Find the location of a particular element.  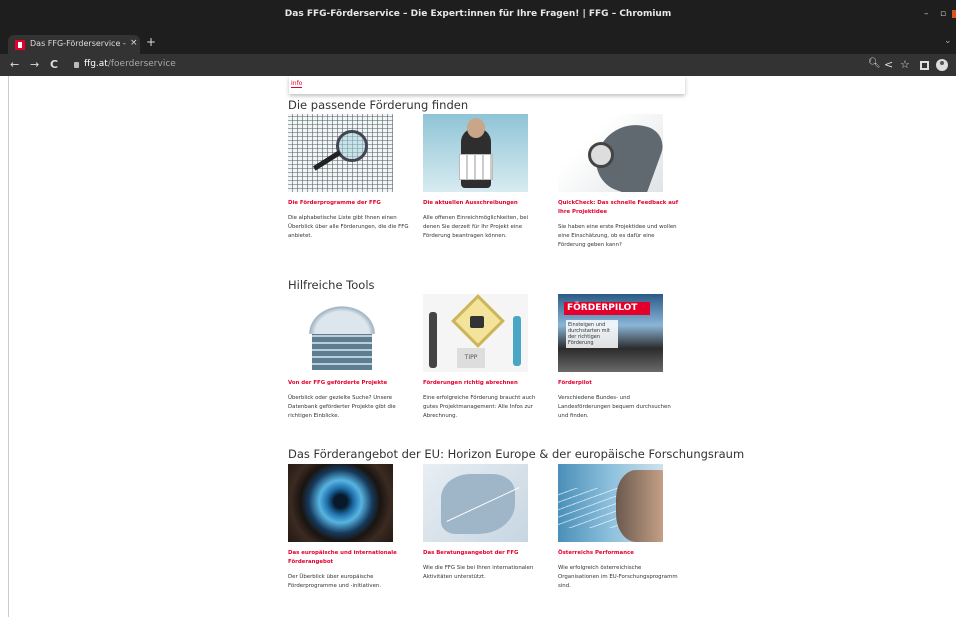

close-window-button is located at coordinates (954, 14).